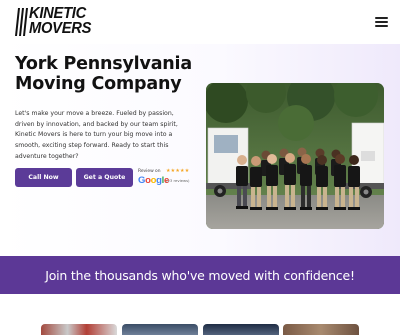  I want to click on call-now-button: Call Now, so click(43, 177).